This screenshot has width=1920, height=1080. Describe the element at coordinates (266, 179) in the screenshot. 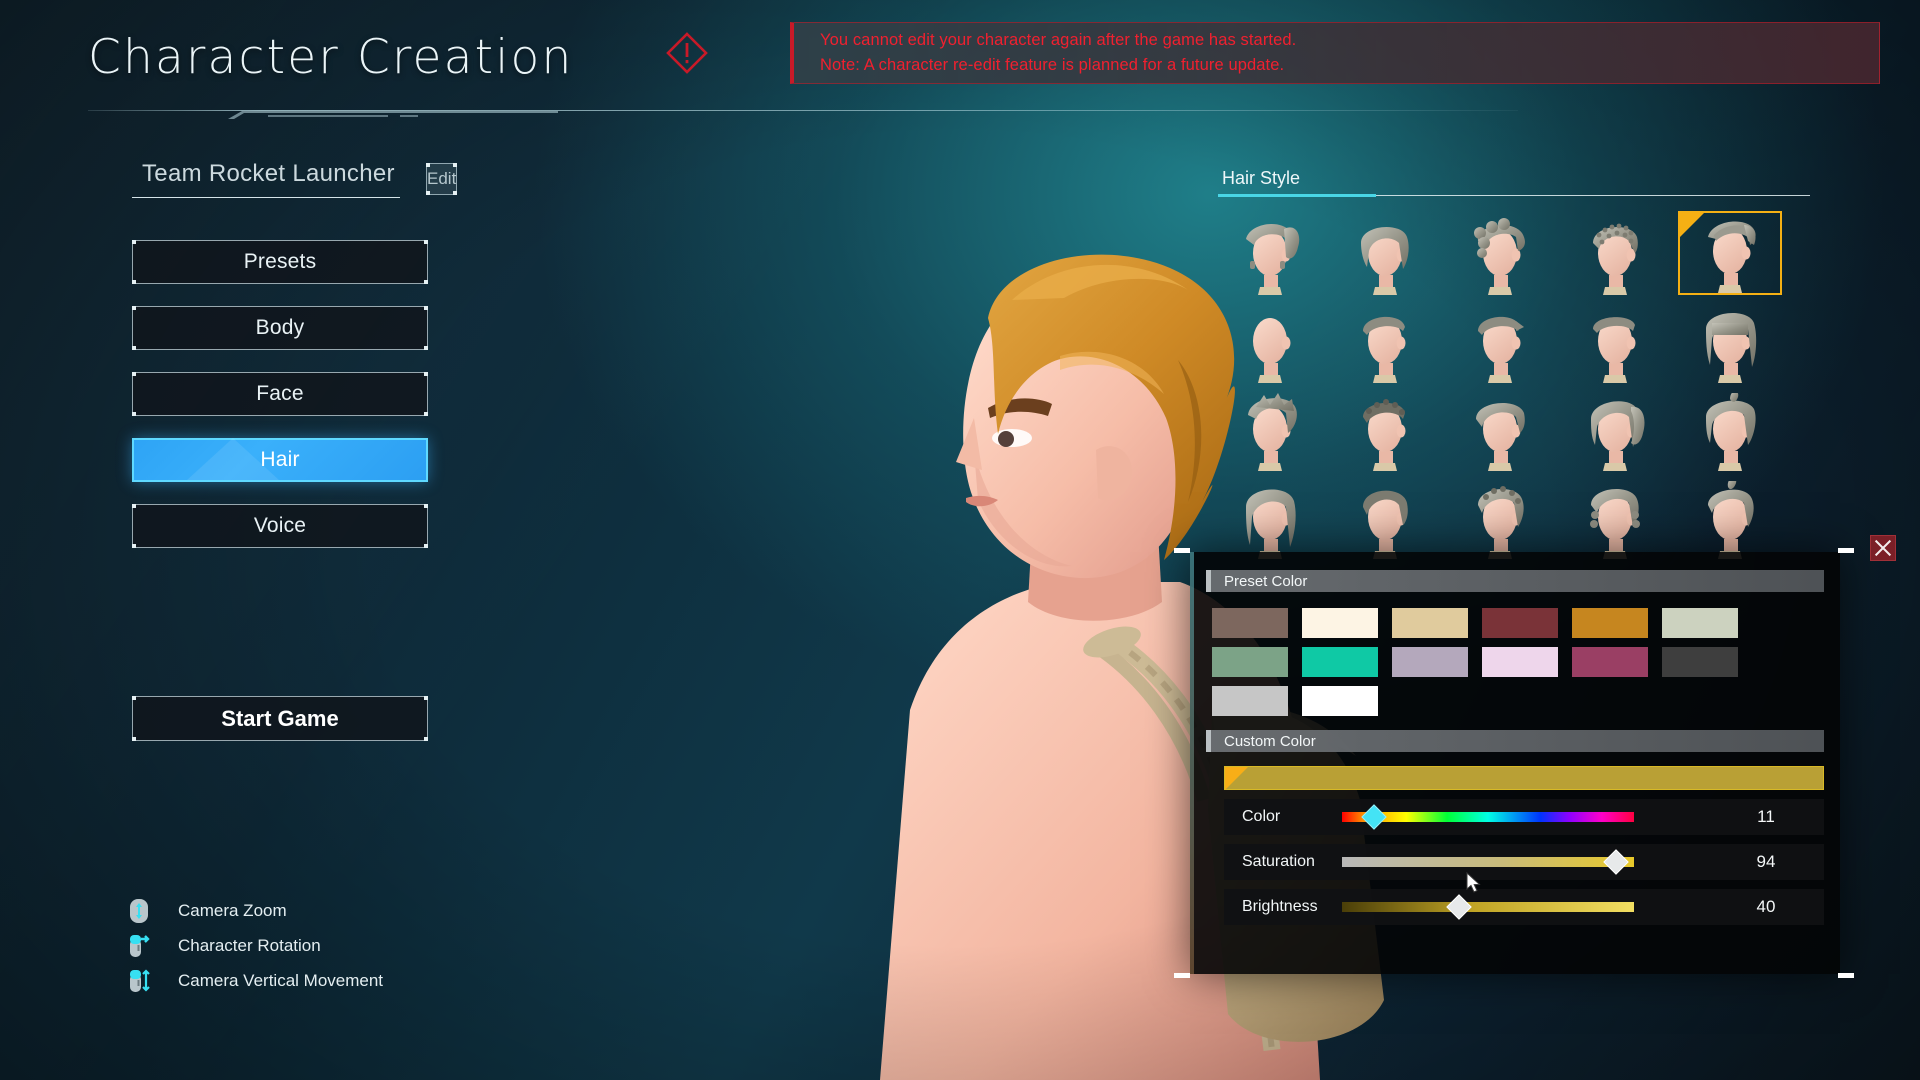

I see `character-name-field: Team Rocket Launcher` at that location.